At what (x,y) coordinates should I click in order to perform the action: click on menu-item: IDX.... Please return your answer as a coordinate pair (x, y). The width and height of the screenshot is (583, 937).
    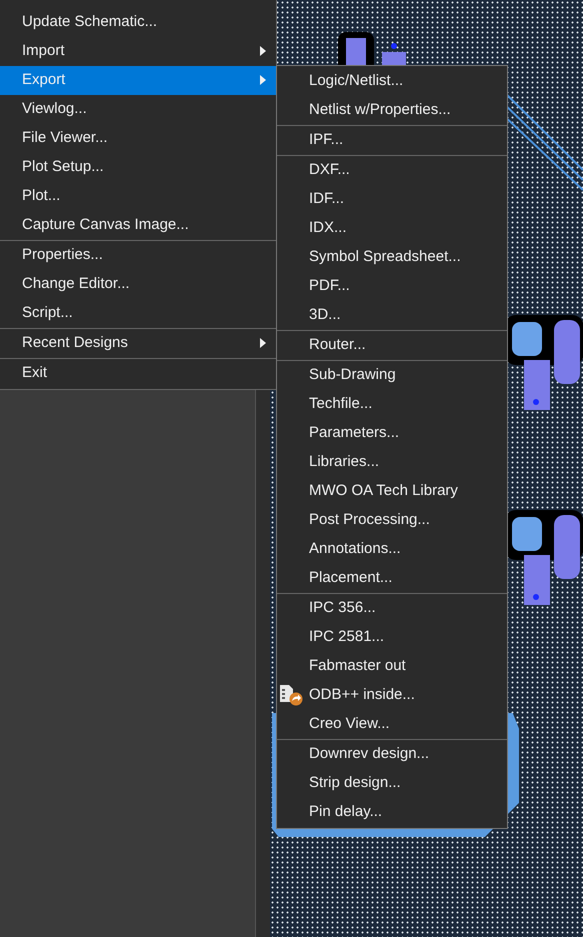
    Looking at the image, I should click on (392, 228).